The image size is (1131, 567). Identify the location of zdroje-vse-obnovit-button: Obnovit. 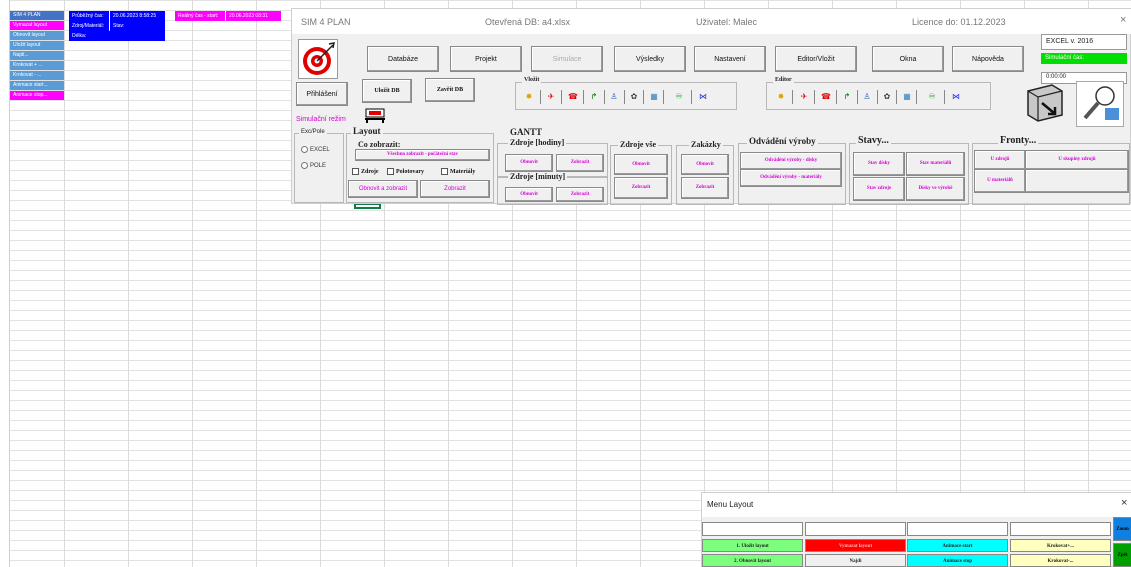
(641, 164).